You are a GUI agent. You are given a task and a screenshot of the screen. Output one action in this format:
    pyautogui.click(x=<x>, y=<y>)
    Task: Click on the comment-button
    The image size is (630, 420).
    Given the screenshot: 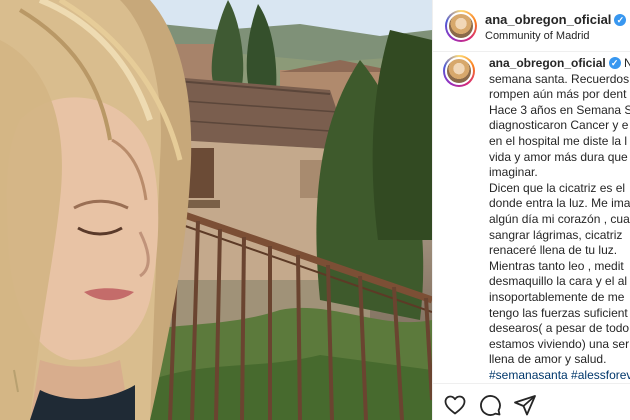 What is the action you would take?
    pyautogui.click(x=490, y=405)
    